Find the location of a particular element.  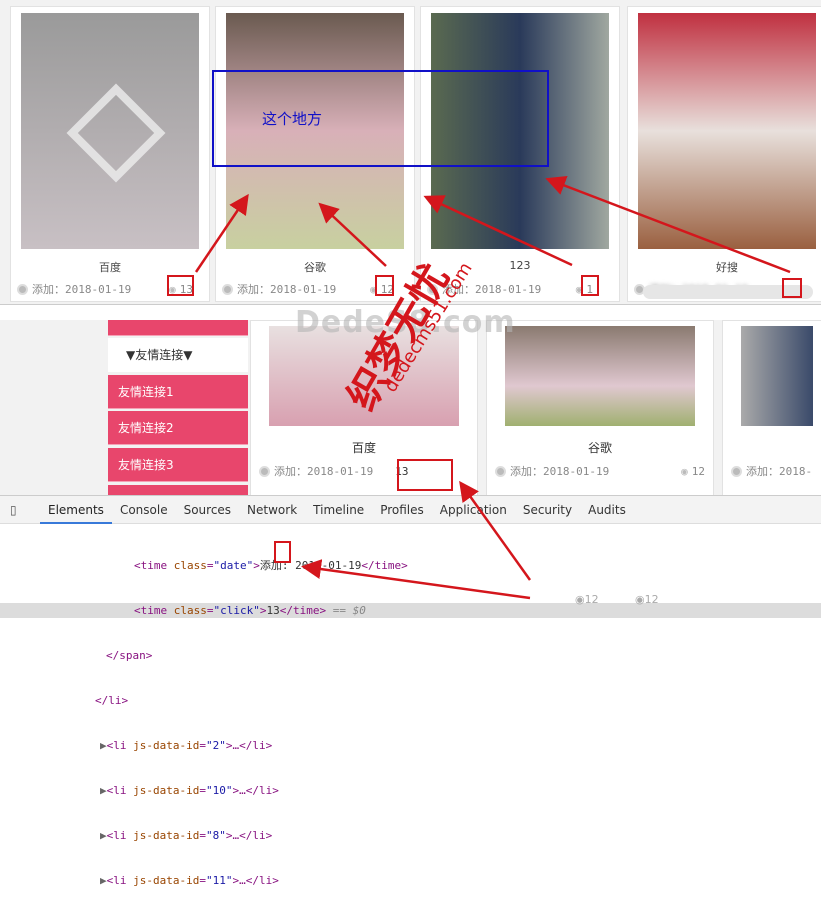

dom-node: ▶<li js-data-id="11">…</li> is located at coordinates (410, 880).